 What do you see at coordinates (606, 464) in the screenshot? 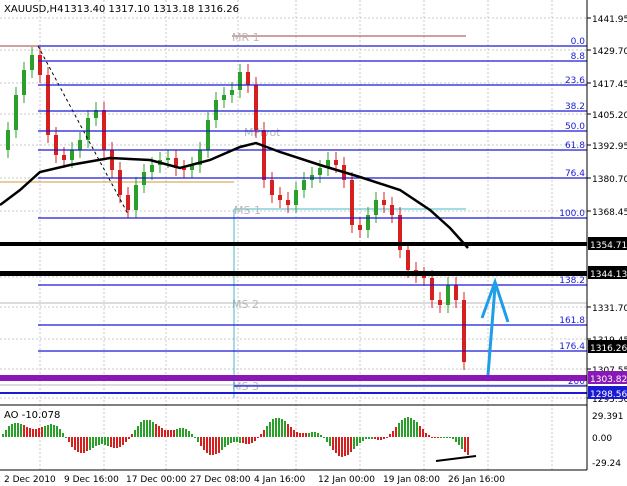
I see `ao-scale-label: -29.24` at bounding box center [606, 464].